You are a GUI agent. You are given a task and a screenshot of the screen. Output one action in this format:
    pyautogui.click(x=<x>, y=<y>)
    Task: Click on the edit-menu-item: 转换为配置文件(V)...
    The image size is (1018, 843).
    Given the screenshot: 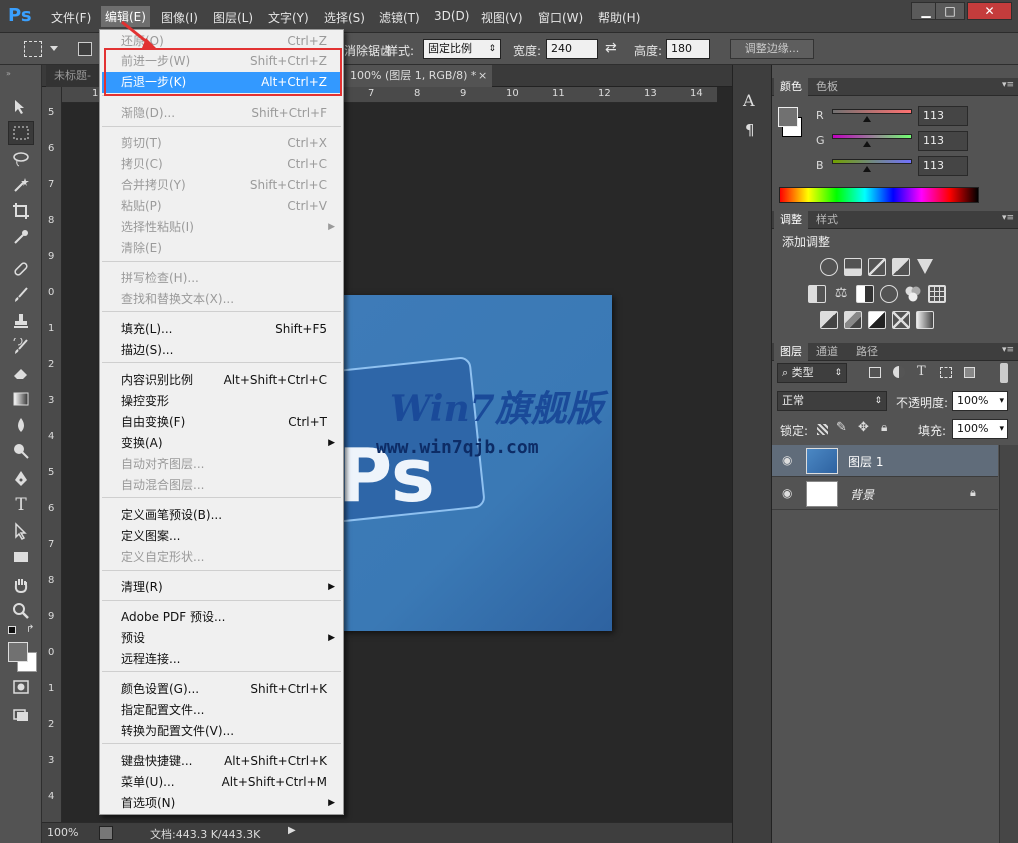 What is the action you would take?
    pyautogui.click(x=221, y=731)
    